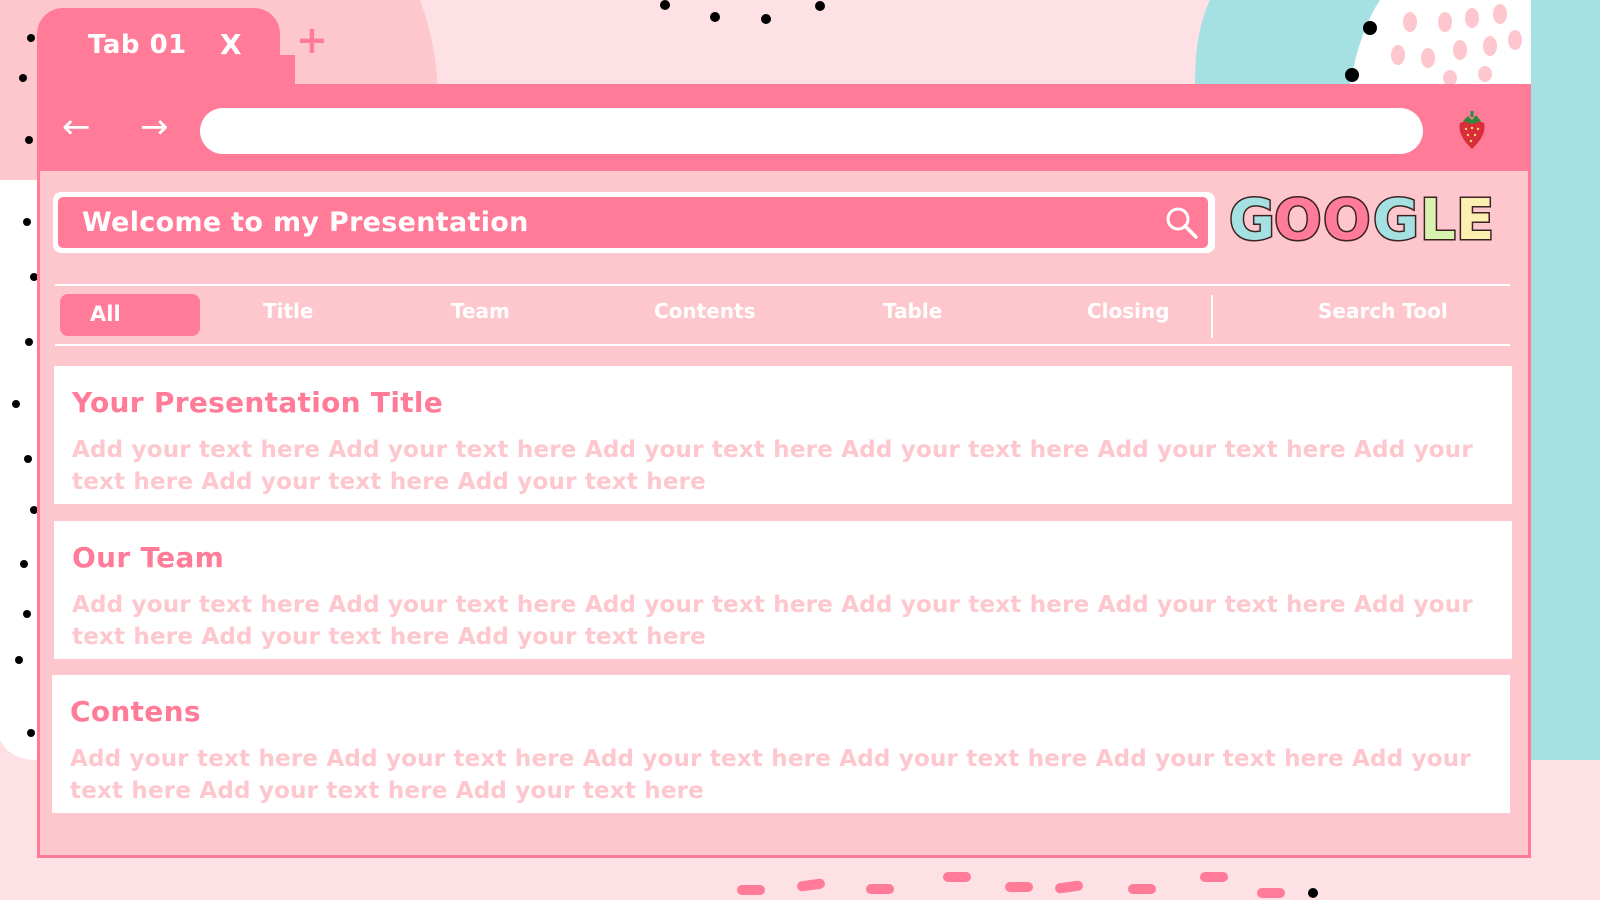 This screenshot has width=1600, height=900. Describe the element at coordinates (105, 314) in the screenshot. I see `tab-all-label: All` at that location.